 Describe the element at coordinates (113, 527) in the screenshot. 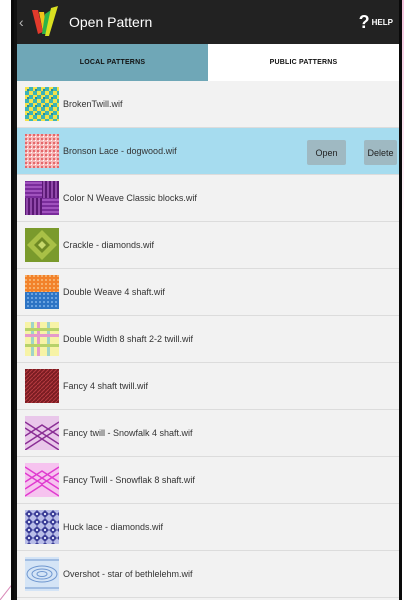

I see `pattern-file-name: Huck lace - diamonds.wif` at that location.